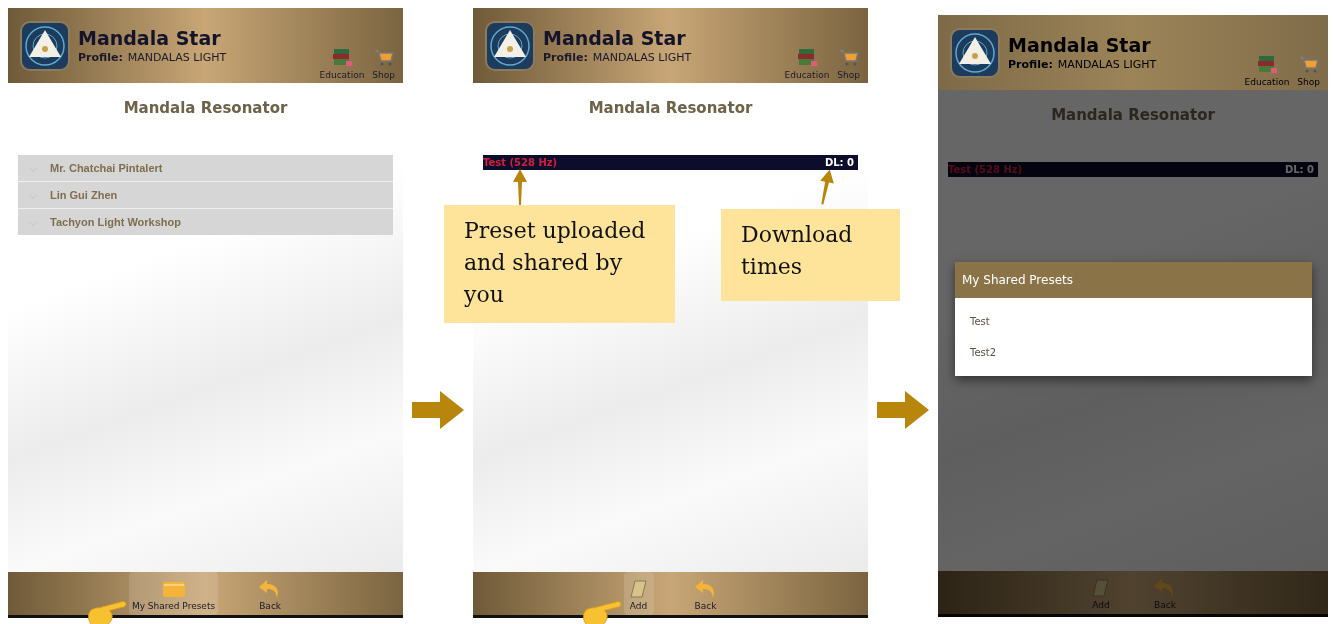  Describe the element at coordinates (173, 589) in the screenshot. I see `folder-icon` at that location.